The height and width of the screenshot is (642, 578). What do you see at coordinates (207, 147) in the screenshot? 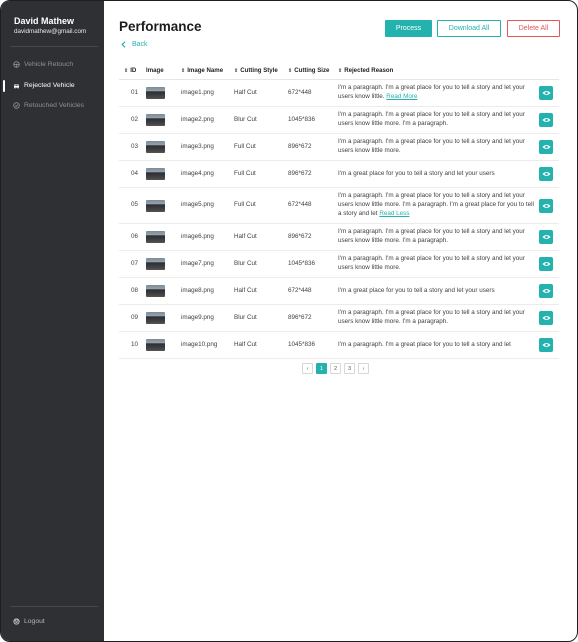
I see `cell-image-name: image3.png` at bounding box center [207, 147].